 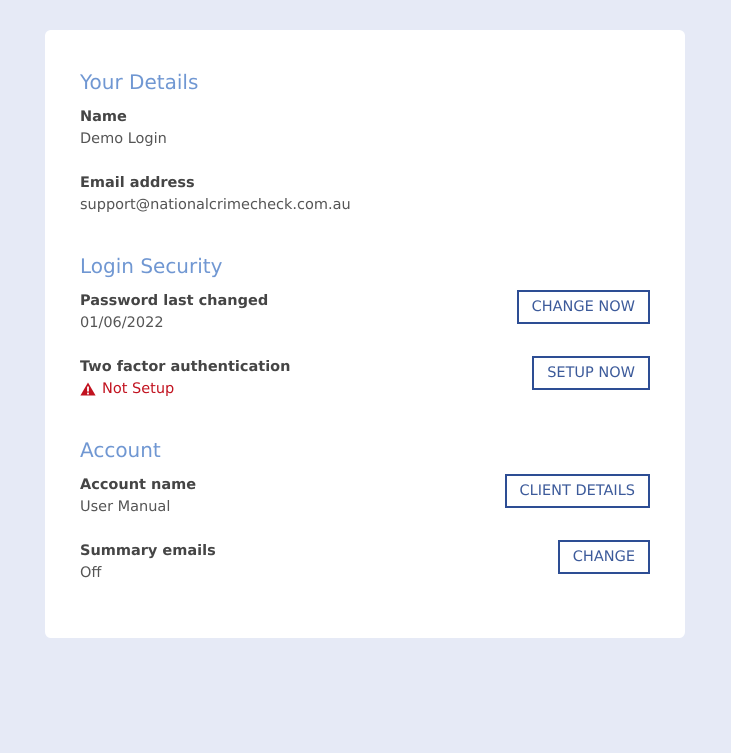 What do you see at coordinates (121, 450) in the screenshot?
I see `section-heading: Account` at bounding box center [121, 450].